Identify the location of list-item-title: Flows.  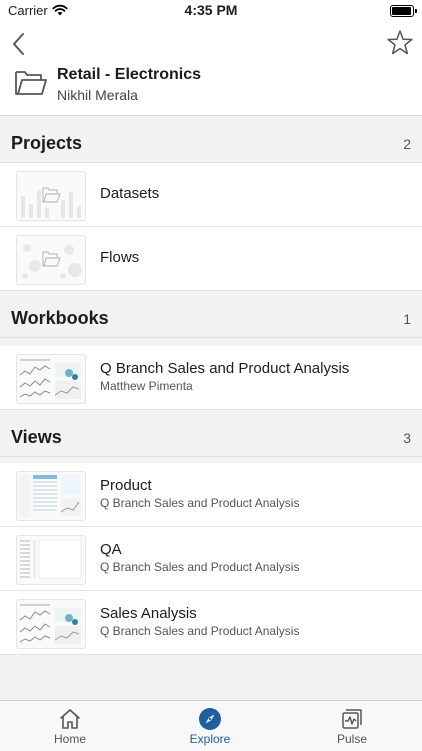
(120, 257).